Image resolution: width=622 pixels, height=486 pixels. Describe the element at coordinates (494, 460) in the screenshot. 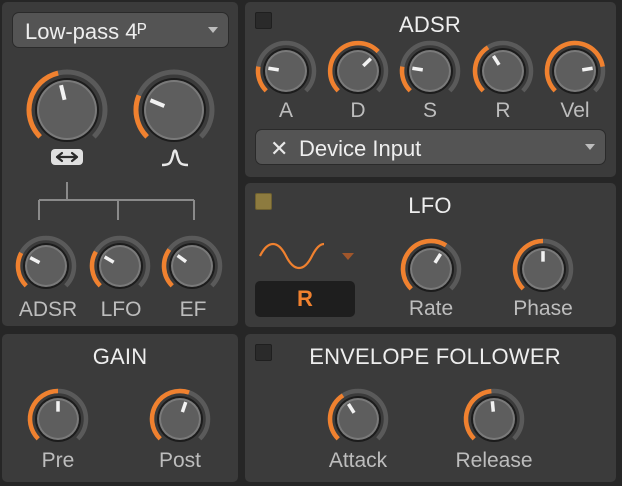

I see `ef-release-label: Release` at that location.